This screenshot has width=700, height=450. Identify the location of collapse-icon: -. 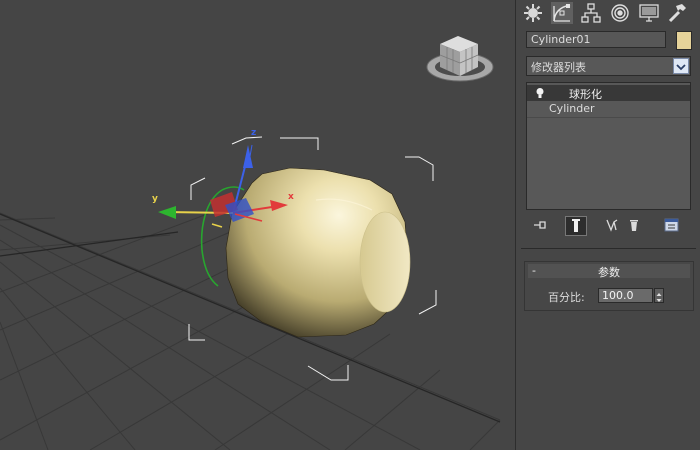
(534, 270).